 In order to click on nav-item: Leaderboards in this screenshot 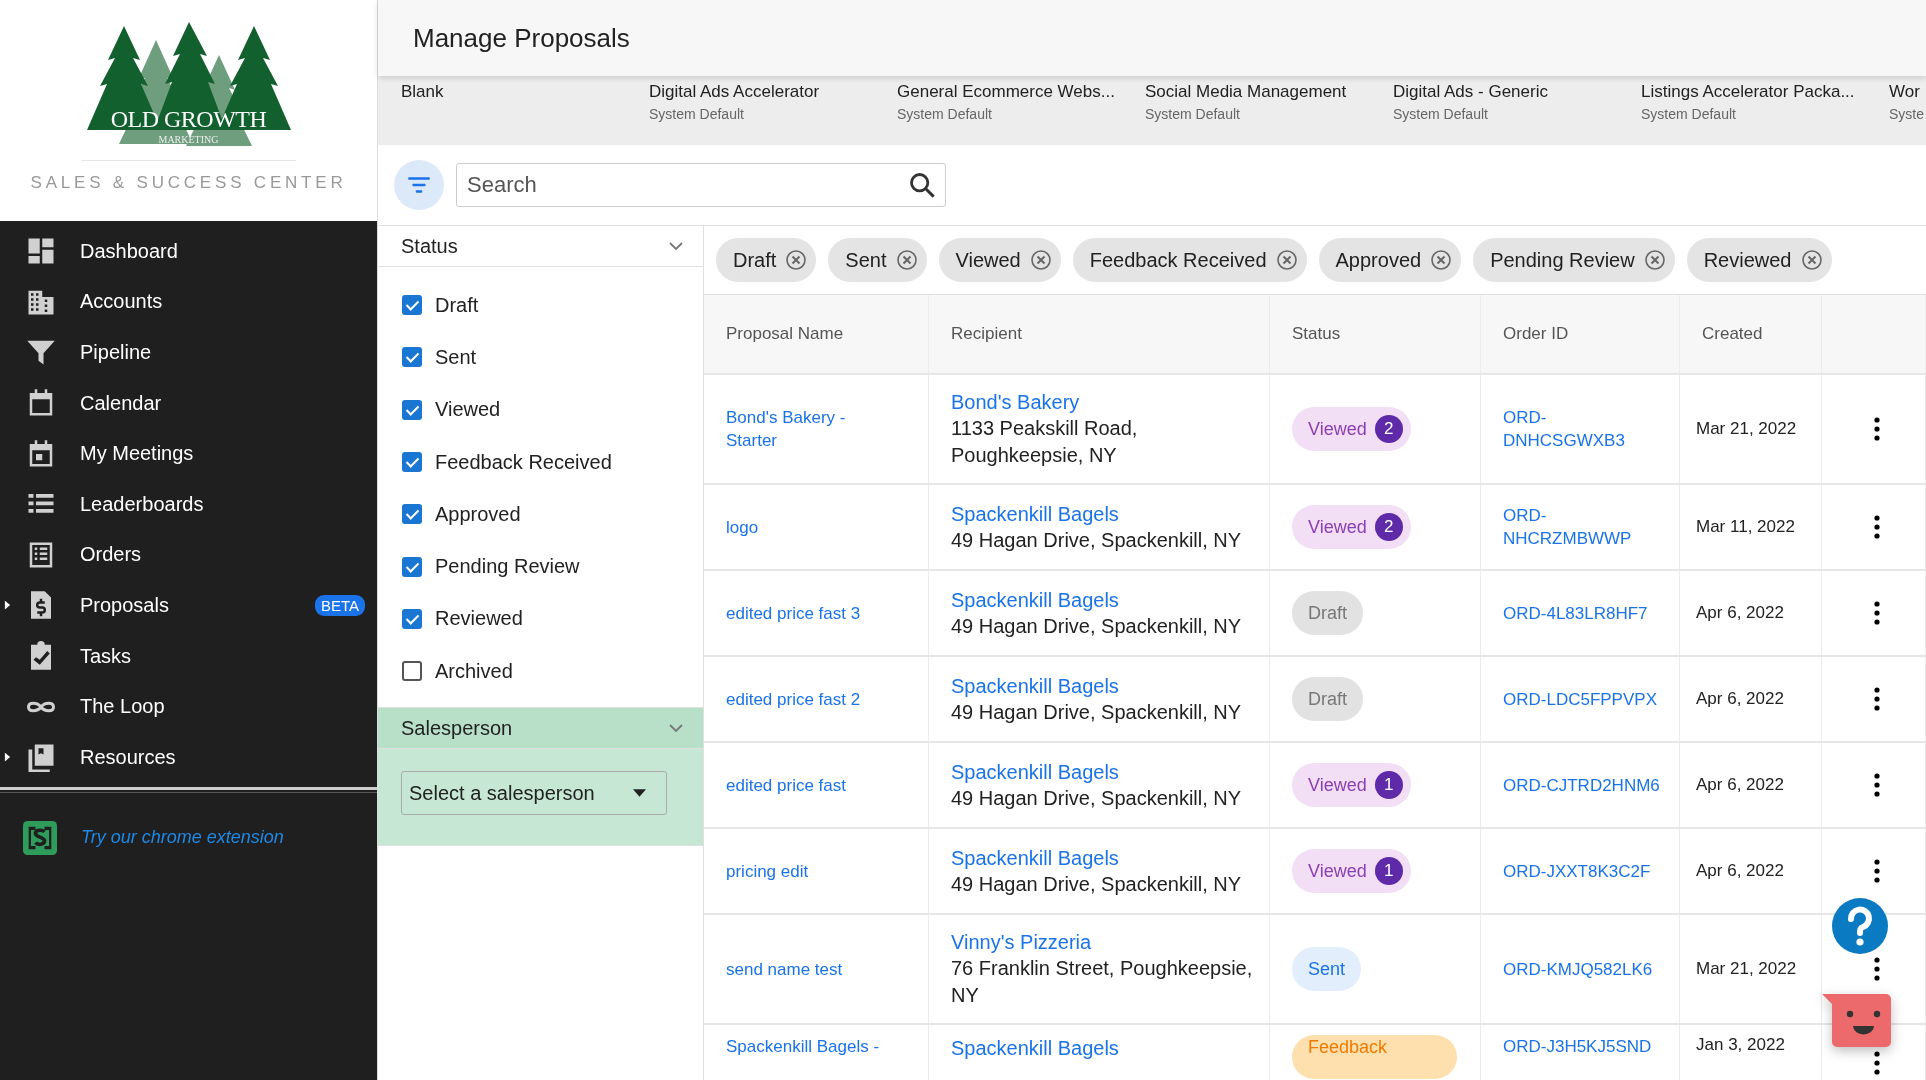, I will do `click(188, 504)`.